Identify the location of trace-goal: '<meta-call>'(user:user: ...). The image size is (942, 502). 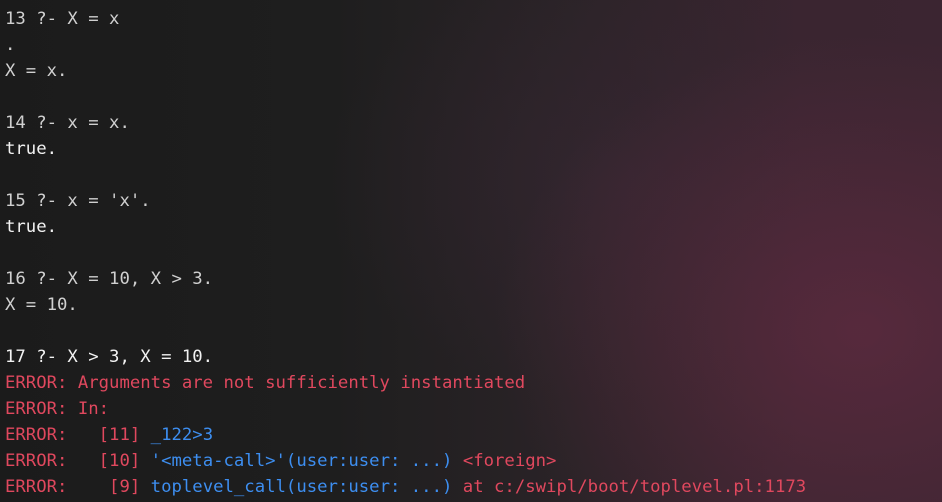
(301, 461).